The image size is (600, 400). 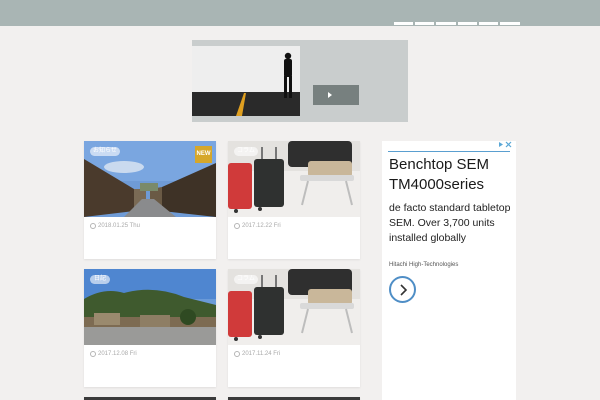 What do you see at coordinates (451, 175) in the screenshot?
I see `ad-title: Benchtop SEM TM4000series` at bounding box center [451, 175].